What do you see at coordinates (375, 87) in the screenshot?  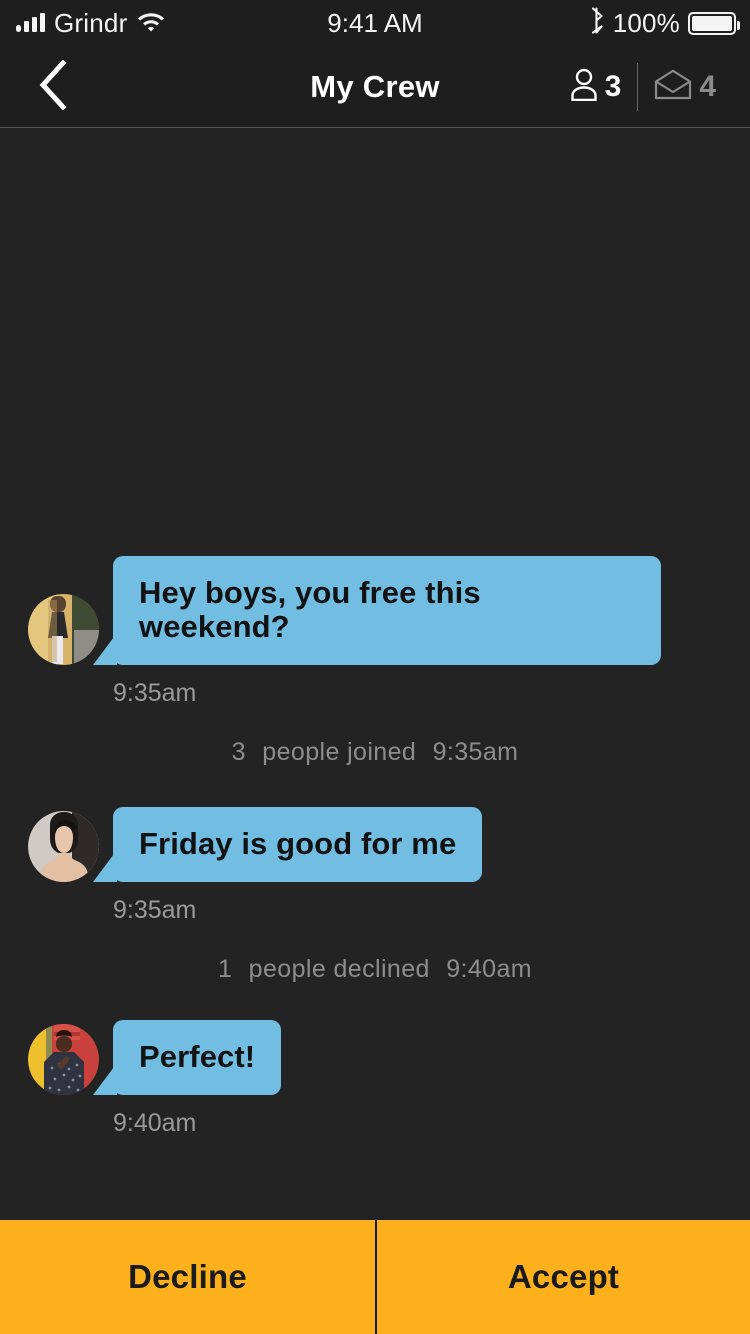 I see `navigation-bar: My Crew 3 4` at bounding box center [375, 87].